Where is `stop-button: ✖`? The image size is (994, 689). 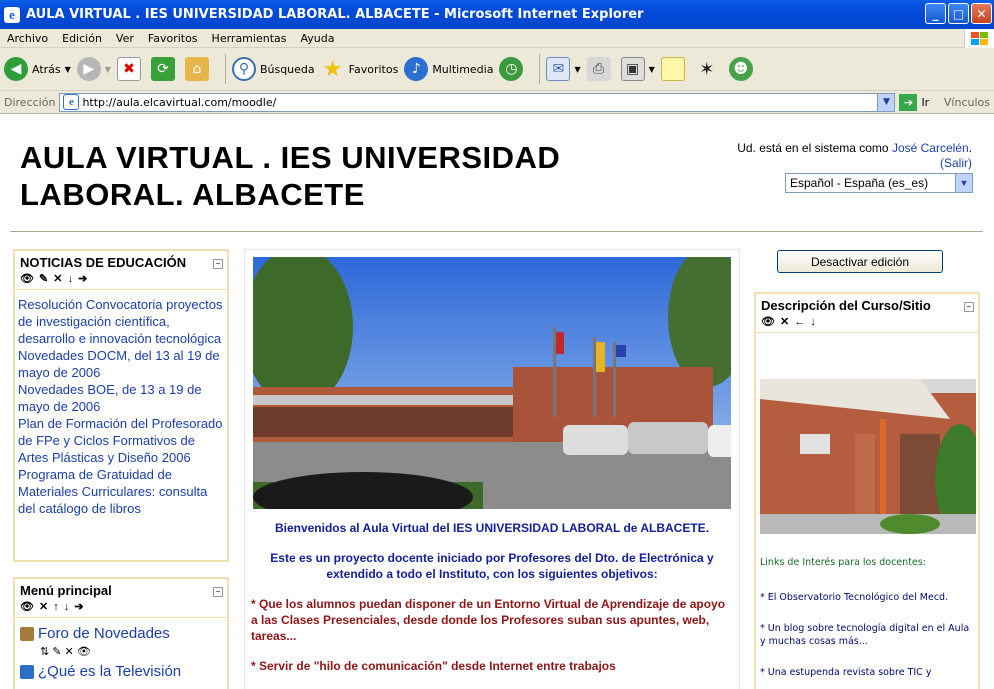
stop-button: ✖ is located at coordinates (130, 69).